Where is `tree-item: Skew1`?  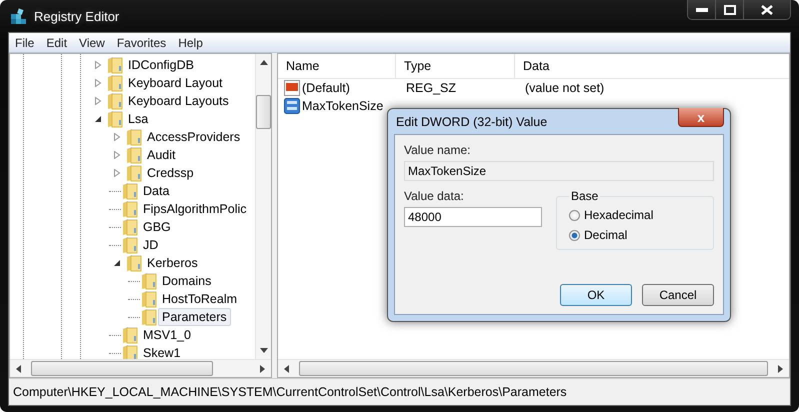
tree-item: Skew1 is located at coordinates (162, 351).